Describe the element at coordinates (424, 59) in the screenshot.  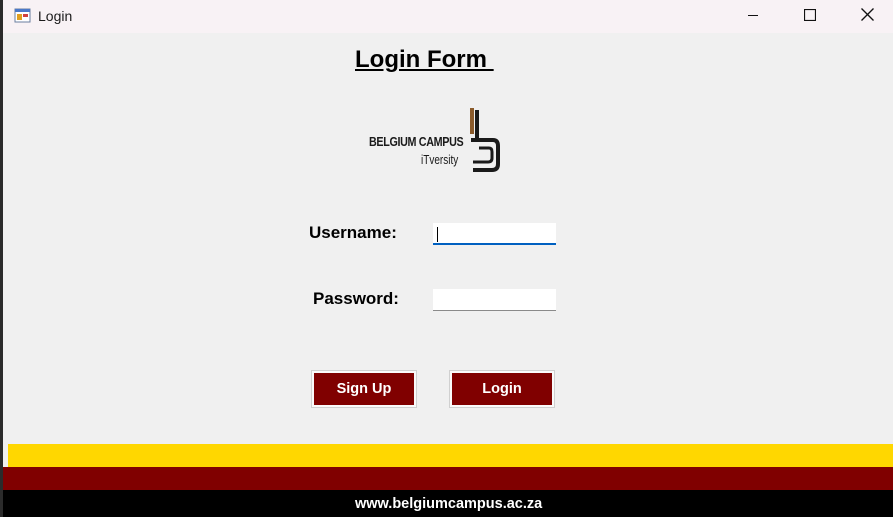
I see `form-title: Login Form` at that location.